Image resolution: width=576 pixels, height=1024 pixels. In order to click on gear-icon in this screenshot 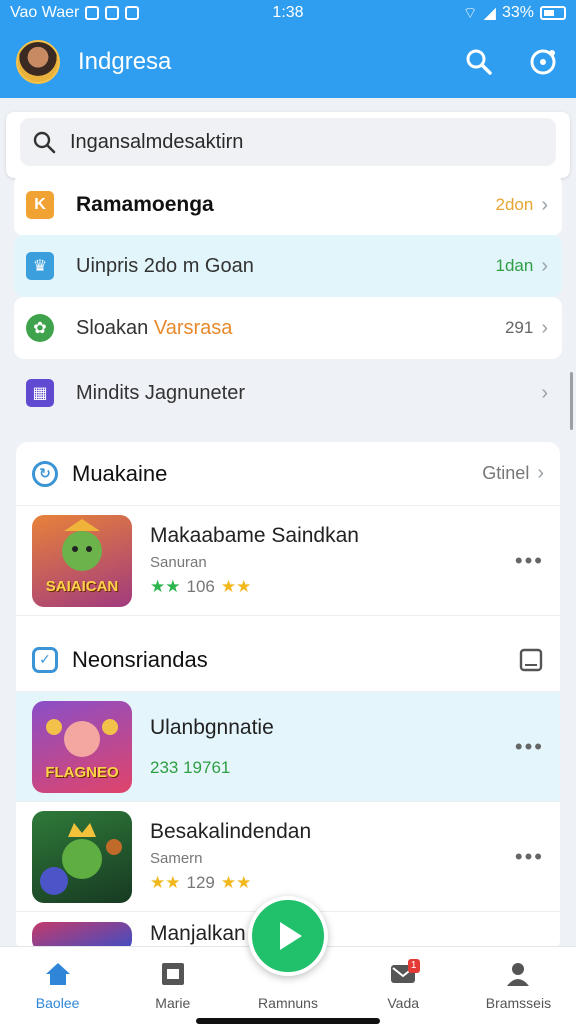, I will do `click(543, 62)`.